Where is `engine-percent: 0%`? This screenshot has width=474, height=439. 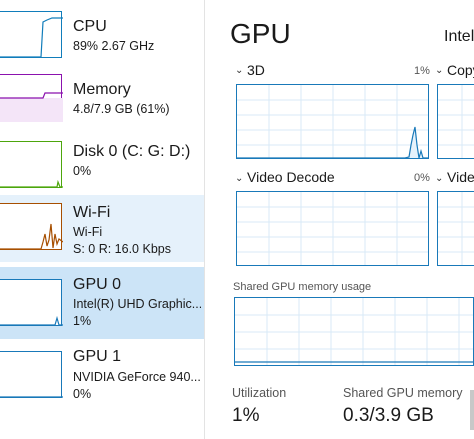
engine-percent: 0% is located at coordinates (422, 178).